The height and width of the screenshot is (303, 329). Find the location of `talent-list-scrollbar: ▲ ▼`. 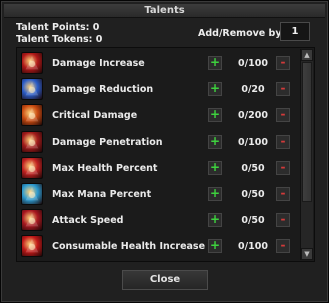

talent-list-scrollbar: ▲ ▼ is located at coordinates (306, 154).